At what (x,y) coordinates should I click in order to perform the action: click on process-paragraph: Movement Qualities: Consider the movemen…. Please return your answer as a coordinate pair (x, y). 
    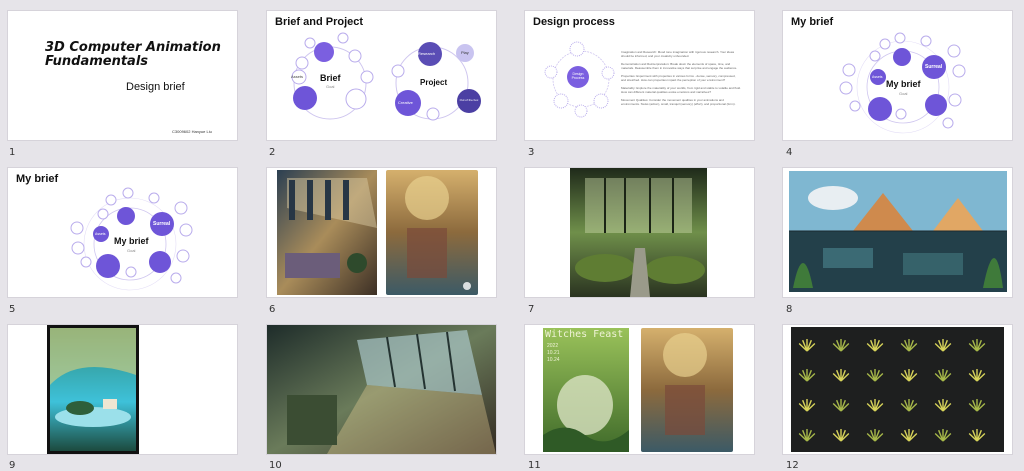
    Looking at the image, I should click on (678, 102).